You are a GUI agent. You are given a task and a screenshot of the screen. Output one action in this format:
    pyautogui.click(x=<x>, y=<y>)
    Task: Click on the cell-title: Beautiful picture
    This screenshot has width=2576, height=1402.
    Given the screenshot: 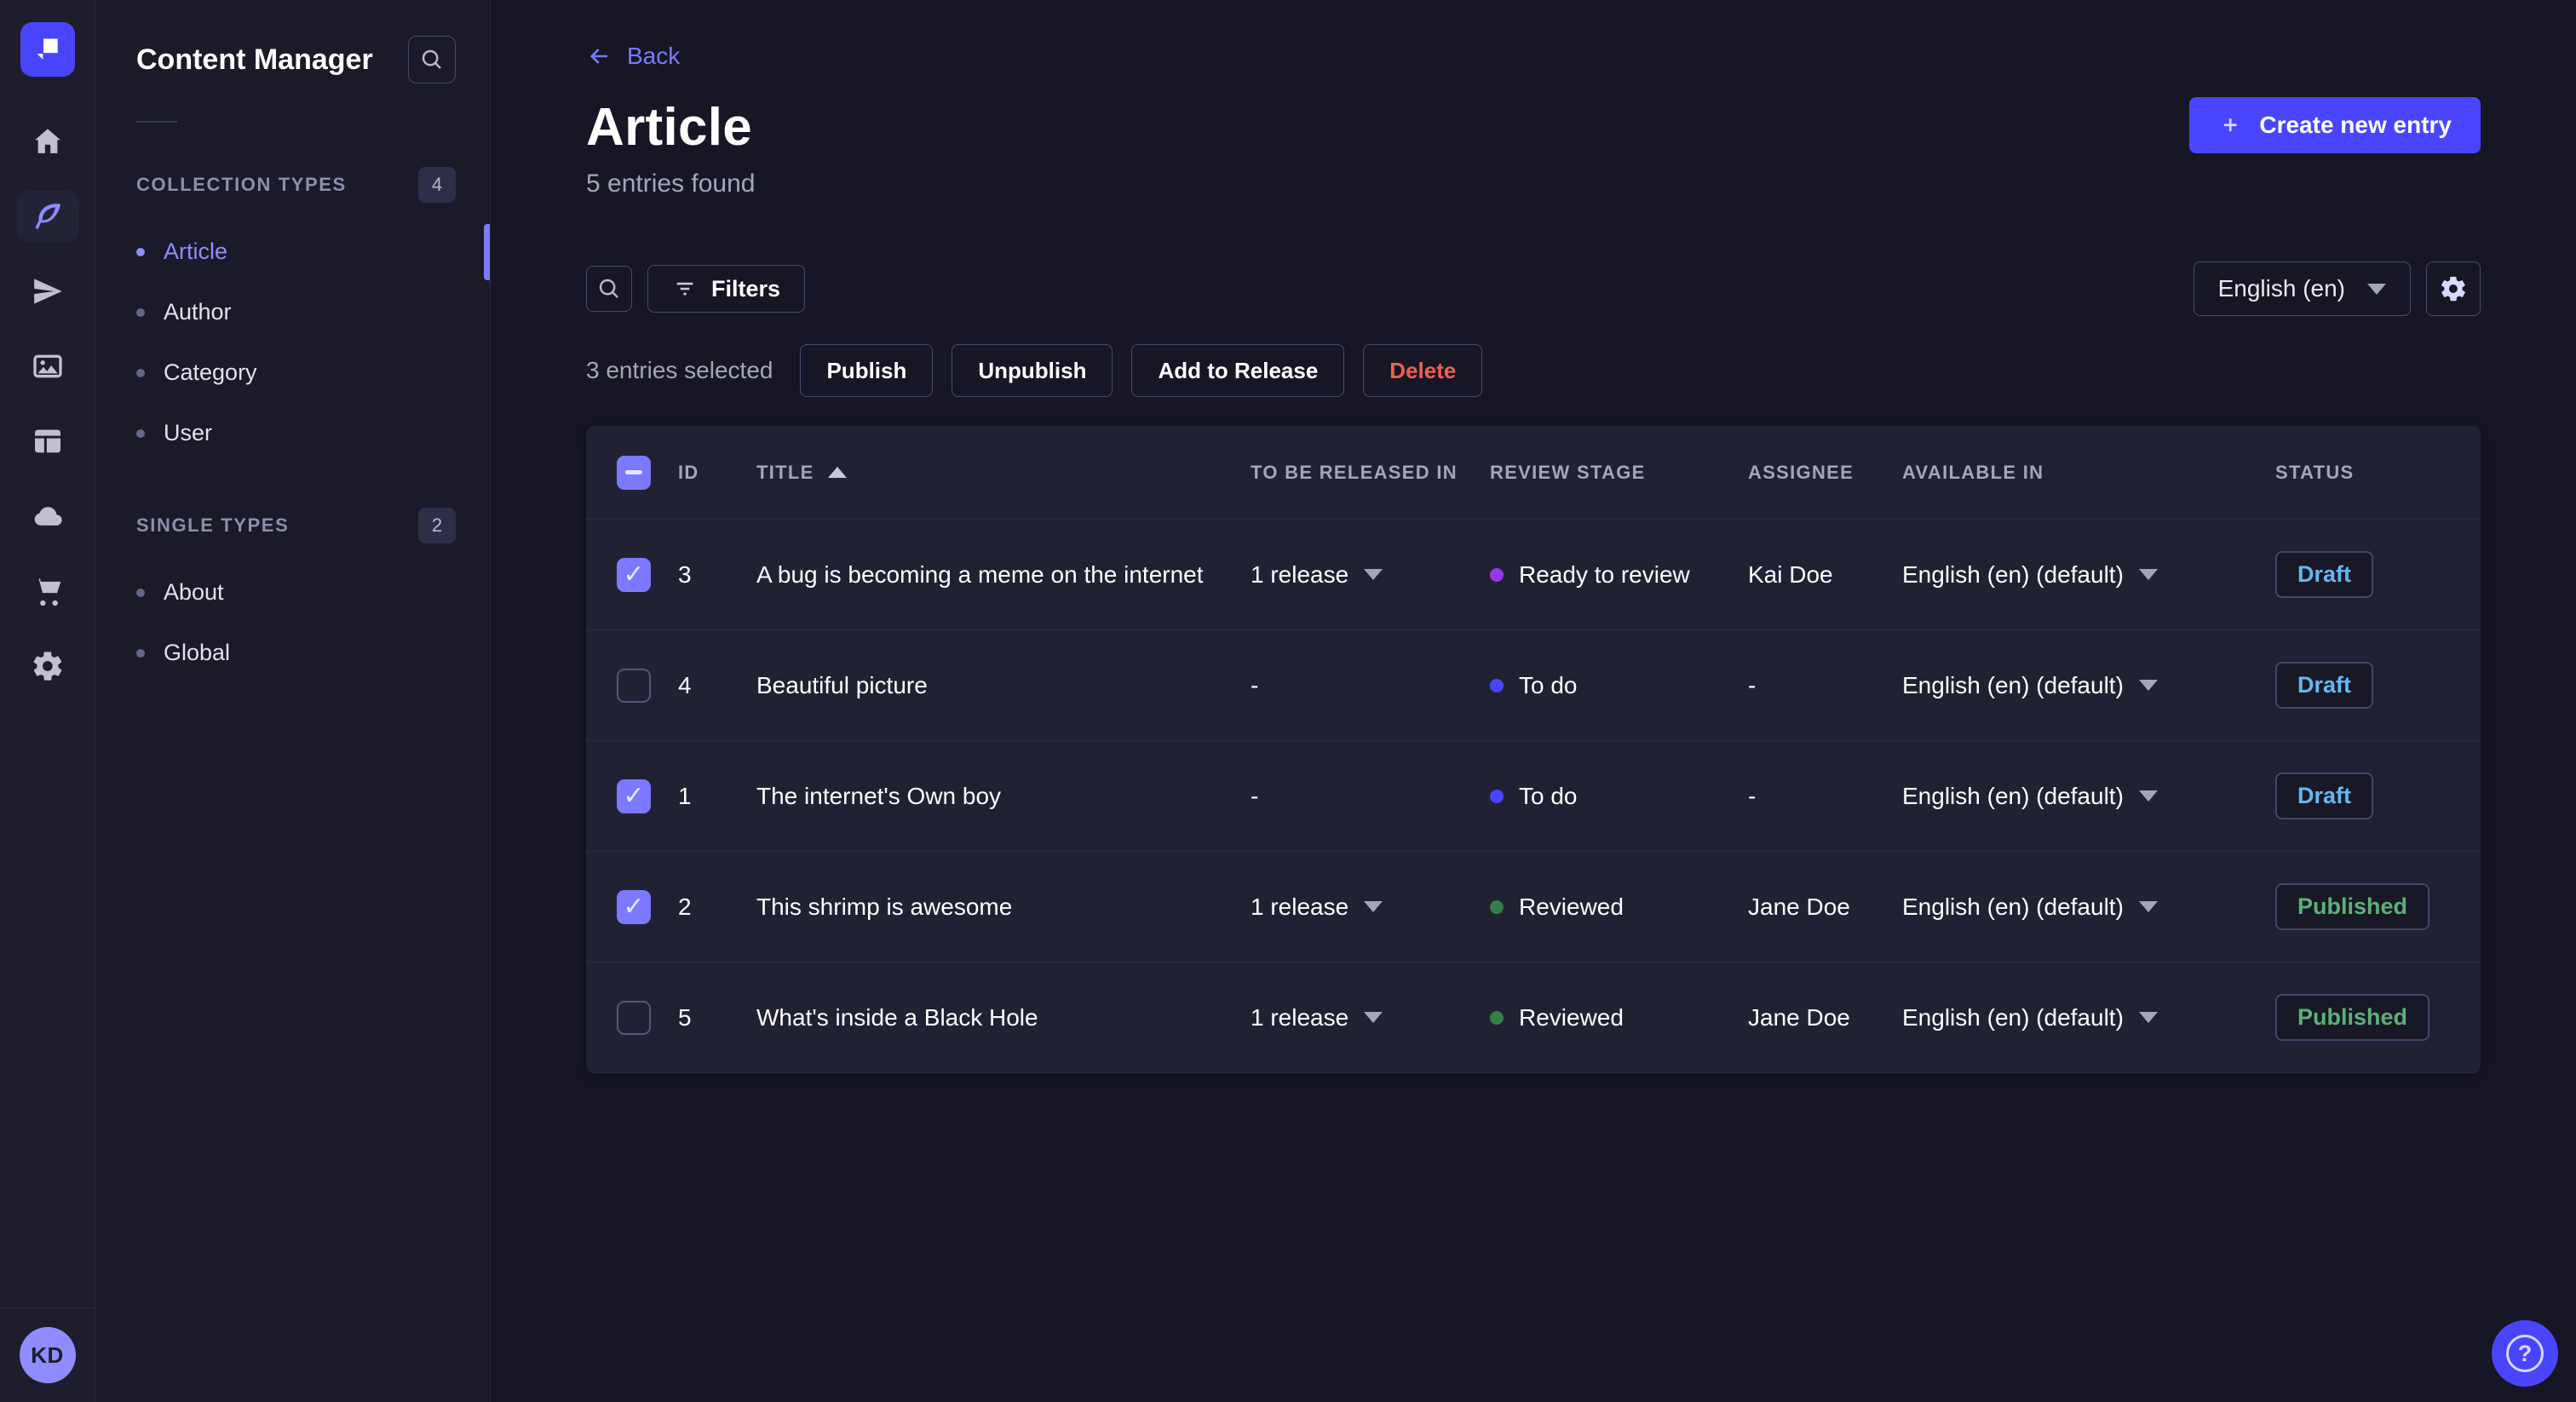 What is the action you would take?
    pyautogui.click(x=842, y=684)
    